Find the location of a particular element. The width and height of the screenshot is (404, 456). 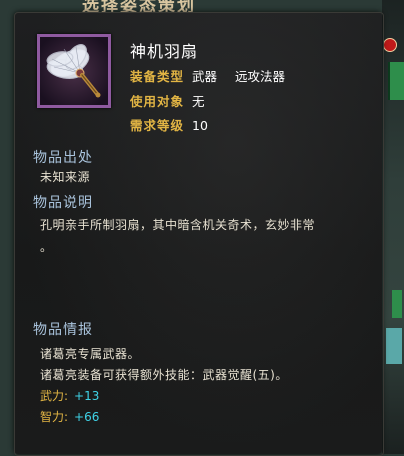

notification-badge-icon is located at coordinates (390, 45).